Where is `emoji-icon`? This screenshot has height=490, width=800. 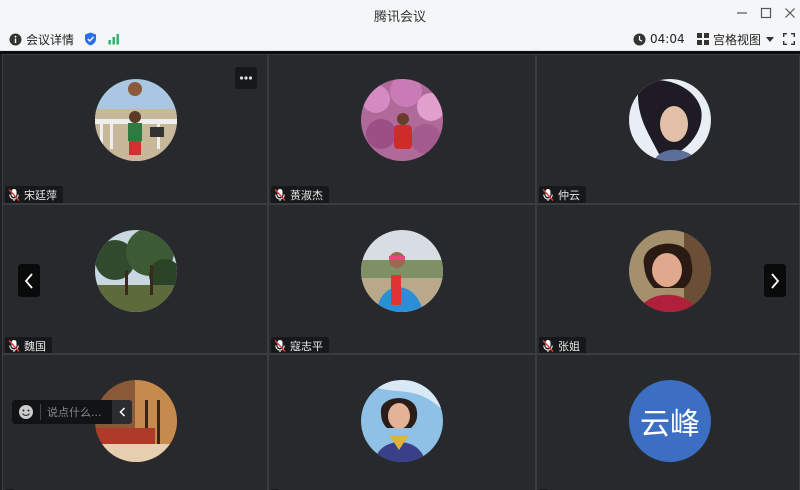 emoji-icon is located at coordinates (26, 412).